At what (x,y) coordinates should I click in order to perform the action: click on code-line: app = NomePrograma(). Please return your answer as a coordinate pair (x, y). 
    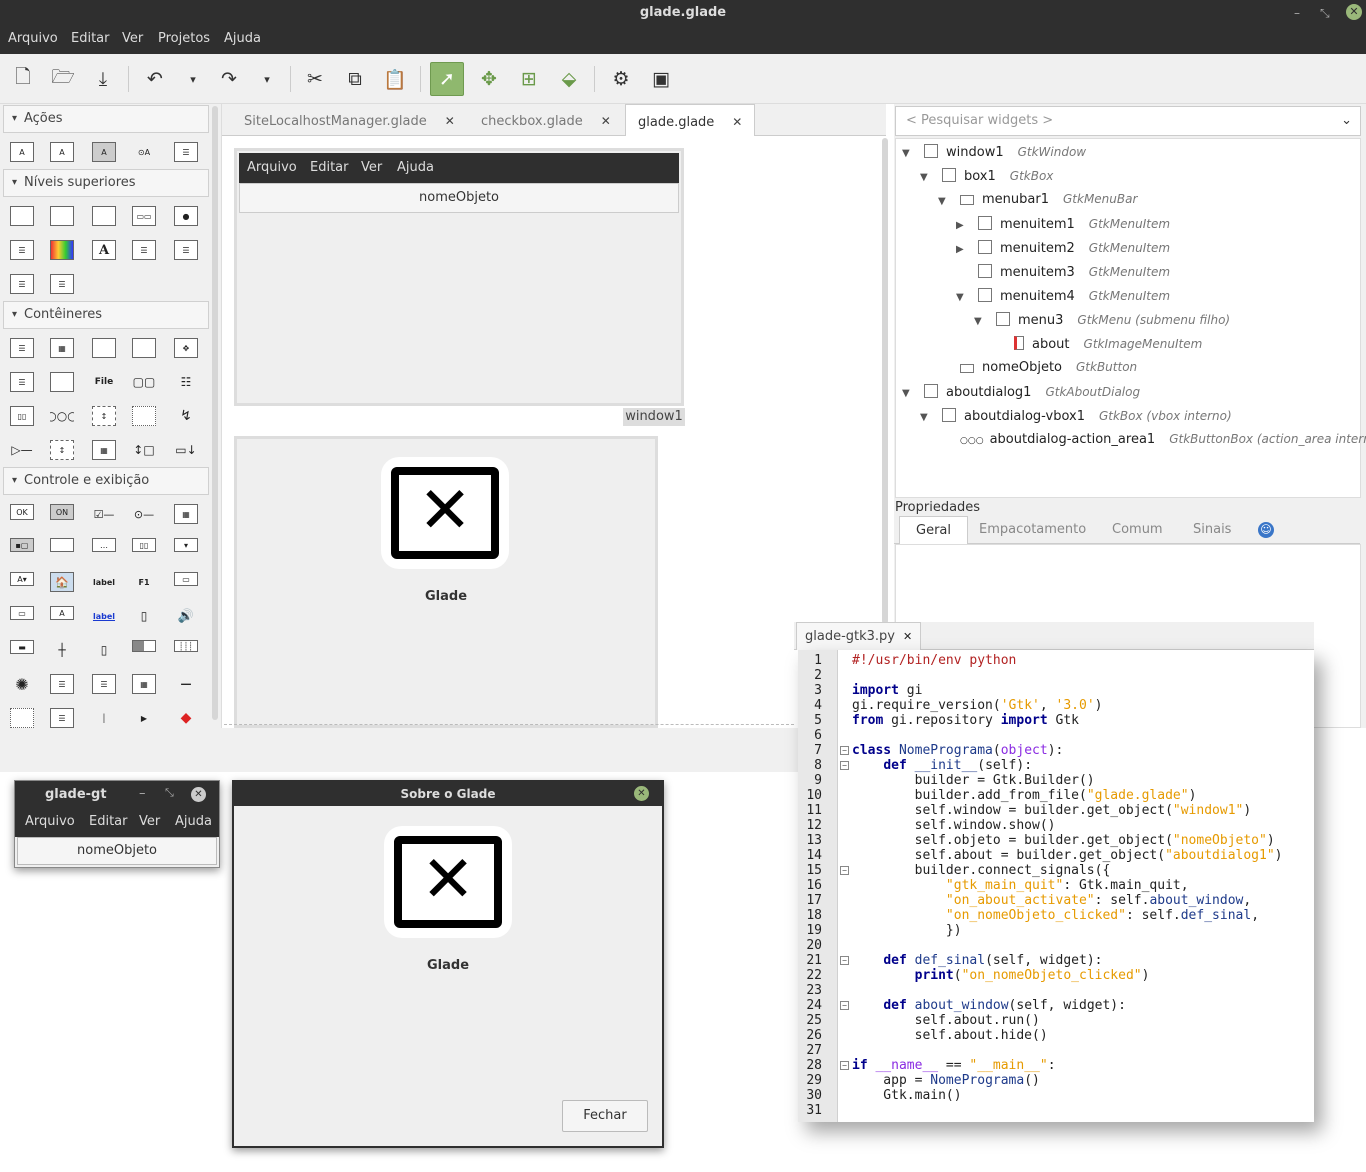
    Looking at the image, I should click on (946, 1080).